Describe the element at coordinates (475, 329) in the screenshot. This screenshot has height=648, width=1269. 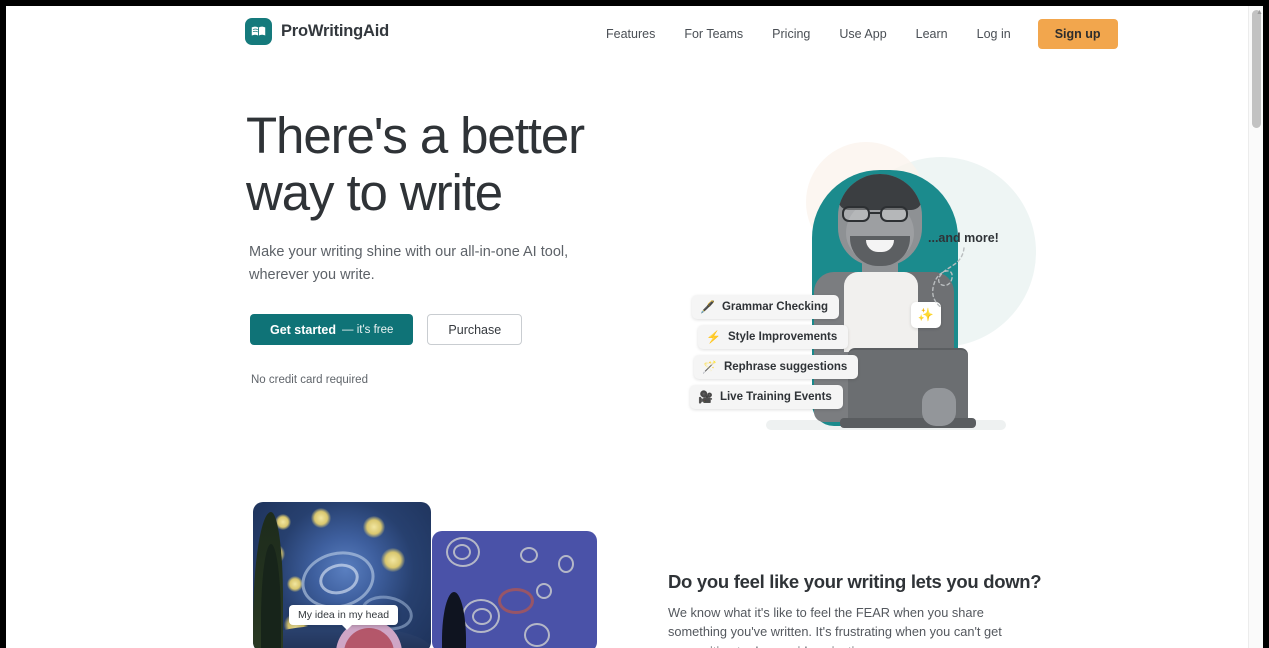
I see `purchase-button: Purchase` at that location.